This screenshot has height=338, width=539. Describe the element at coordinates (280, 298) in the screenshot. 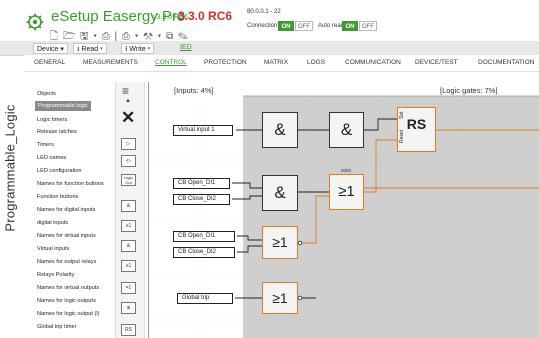

I see `or-gate-bottom: ≥1` at that location.